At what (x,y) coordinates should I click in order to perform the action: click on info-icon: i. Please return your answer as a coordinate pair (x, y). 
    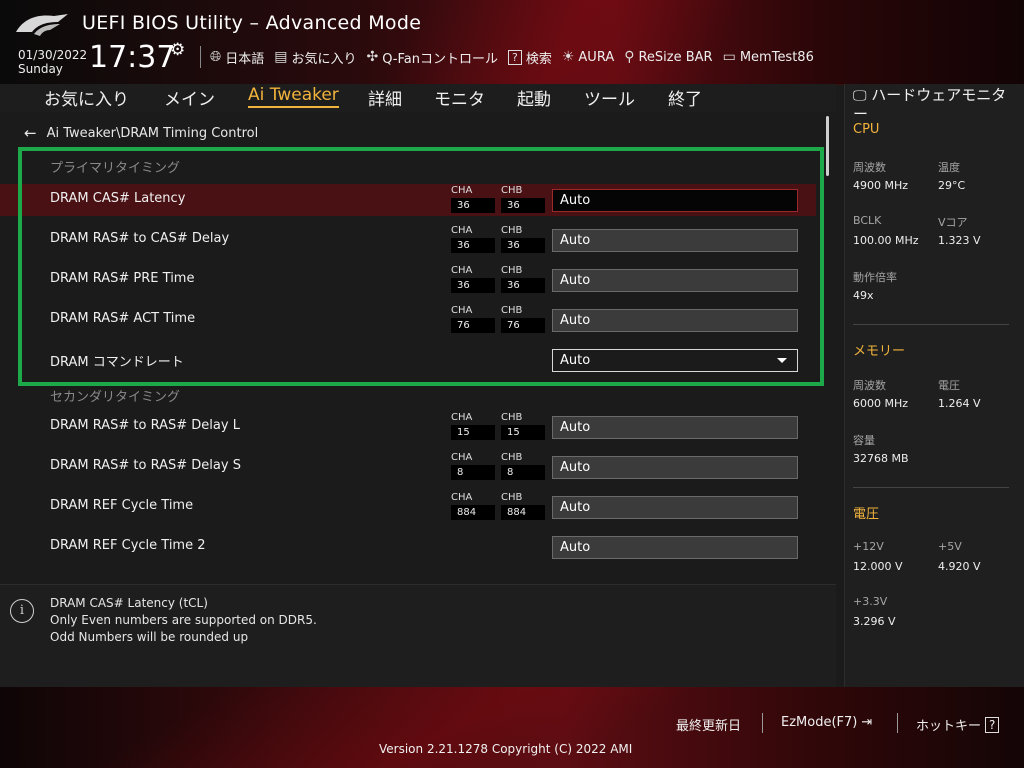
    Looking at the image, I should click on (22, 611).